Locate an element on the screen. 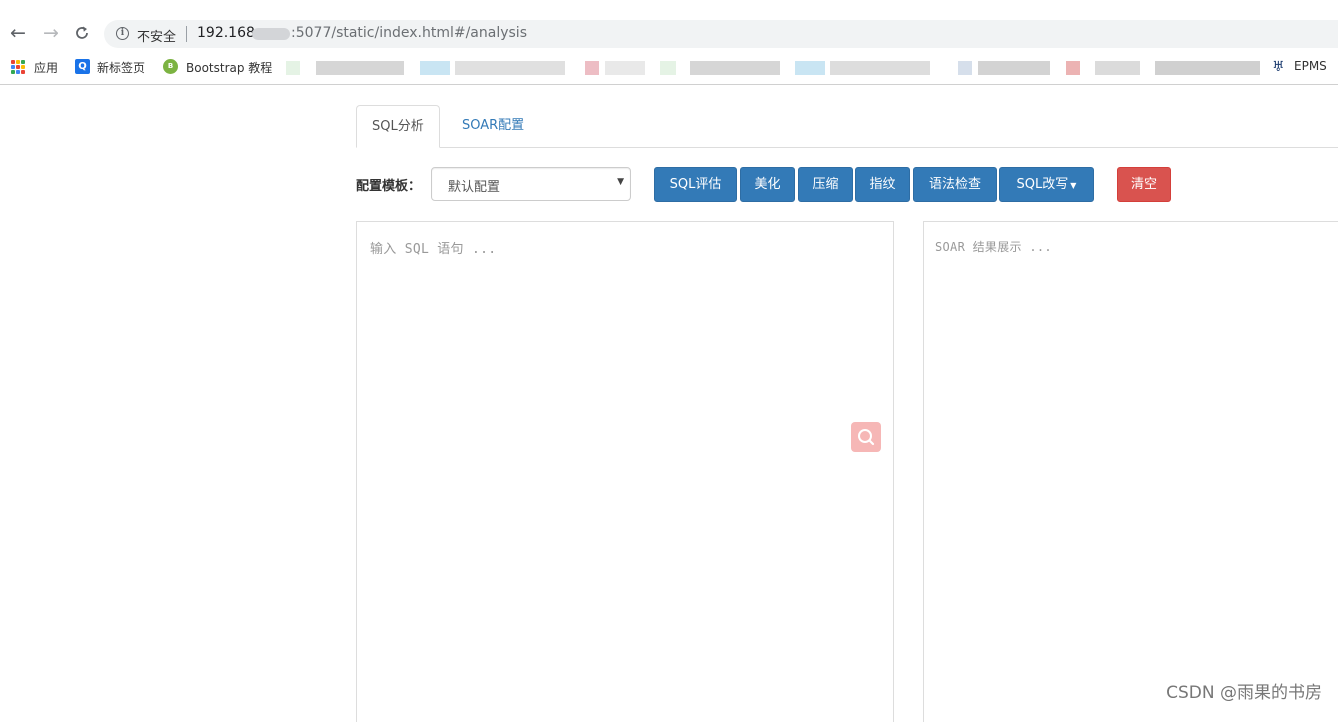 The image size is (1338, 722). url-redacted is located at coordinates (271, 34).